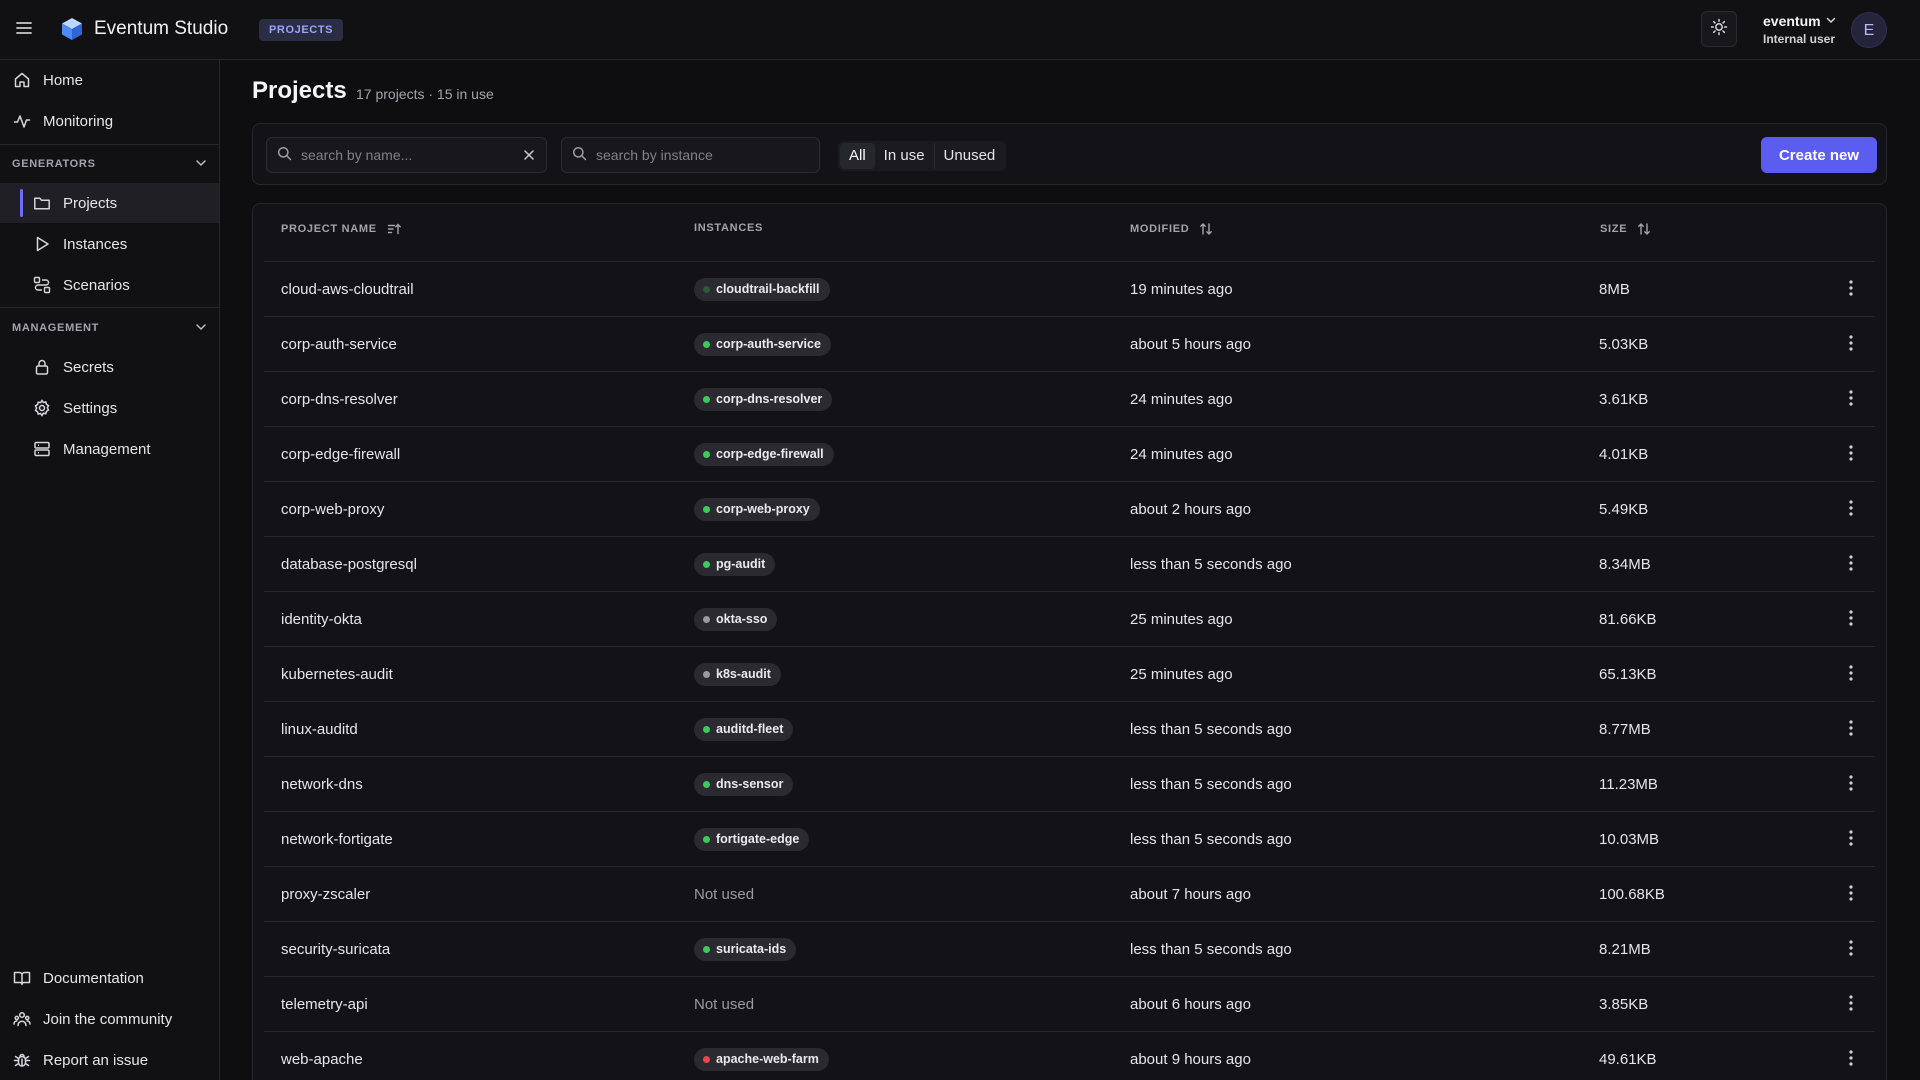 The image size is (1920, 1080). What do you see at coordinates (335, 949) in the screenshot?
I see `project-name: security-suricata` at bounding box center [335, 949].